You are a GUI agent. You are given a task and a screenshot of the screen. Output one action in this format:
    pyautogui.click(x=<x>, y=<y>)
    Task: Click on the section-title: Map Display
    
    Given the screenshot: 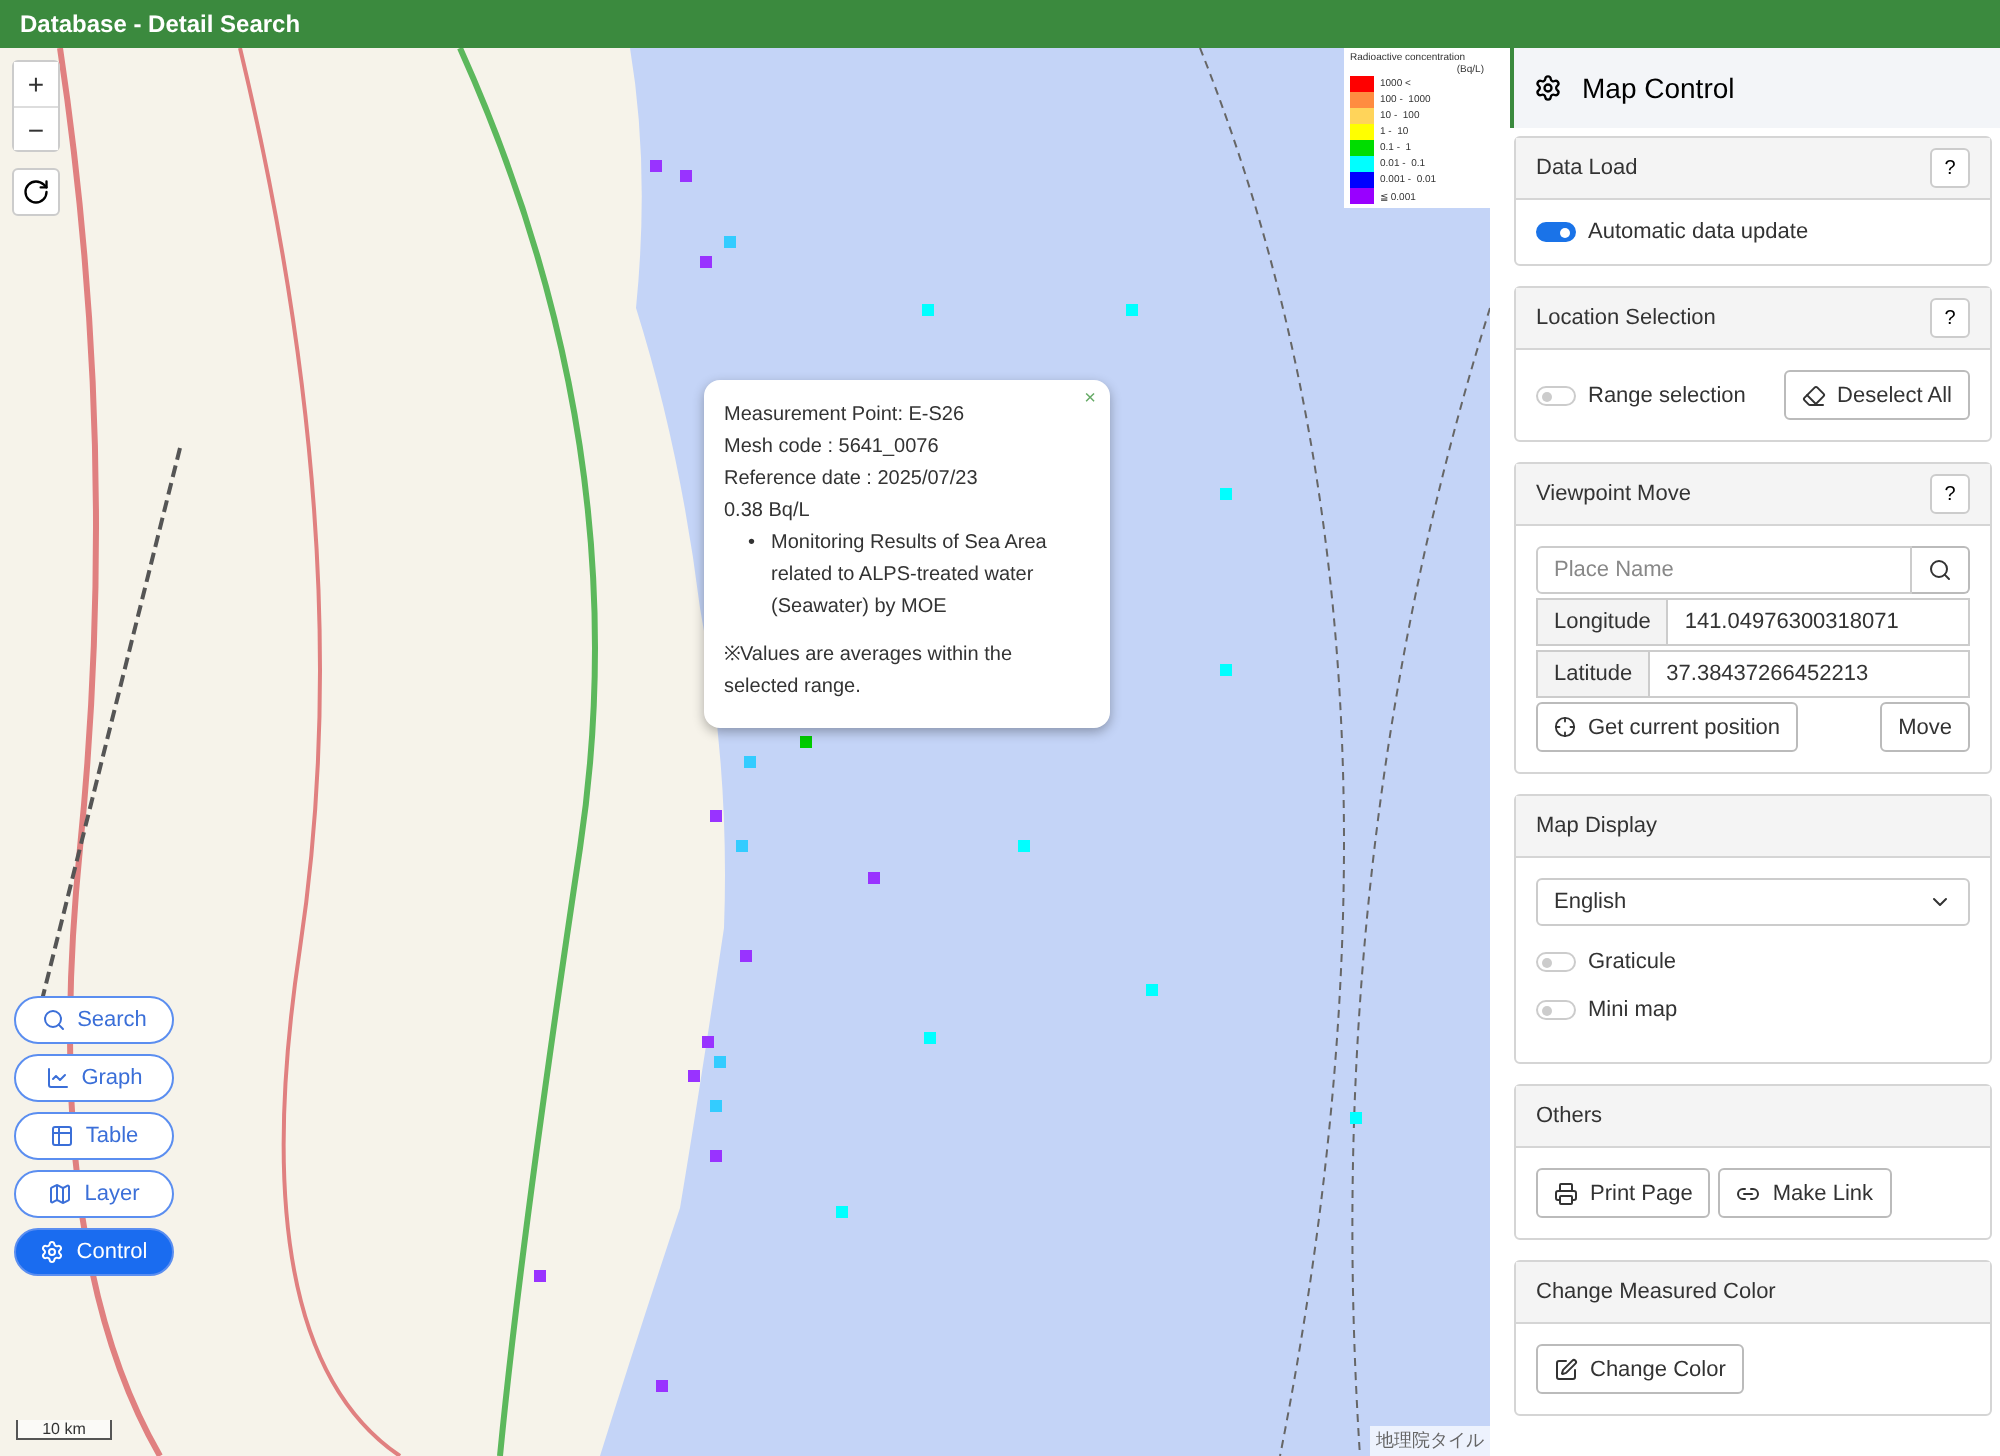 What is the action you would take?
    pyautogui.click(x=1597, y=826)
    